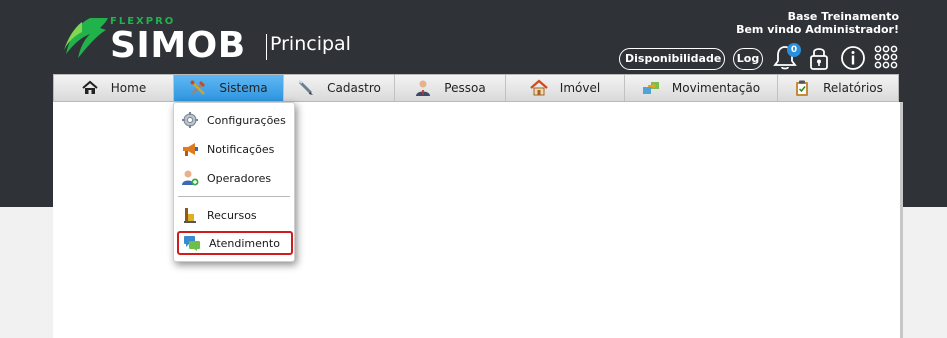 Image resolution: width=947 pixels, height=338 pixels. I want to click on availability-button: Disponibilidade, so click(672, 59).